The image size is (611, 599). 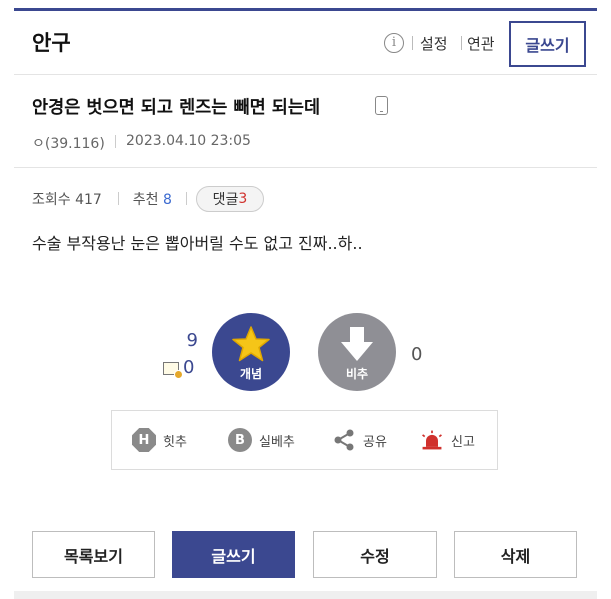 I want to click on recommend-label: 추천, so click(x=145, y=200).